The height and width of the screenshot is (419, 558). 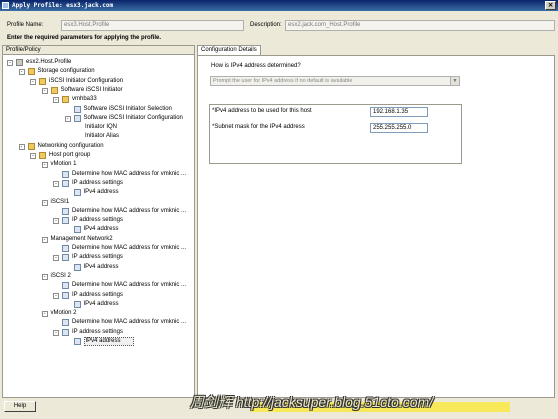 I want to click on subnet-mask-label: *Subnet mask for the IPv4 address, so click(x=258, y=127).